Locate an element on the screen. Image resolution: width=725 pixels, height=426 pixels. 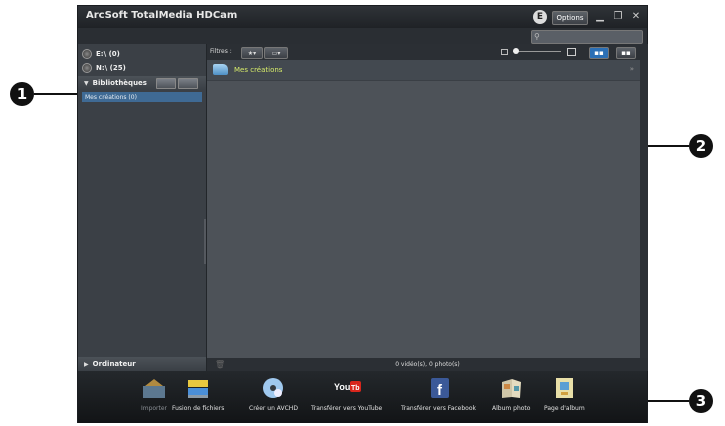
drive-n: N:\ (25) is located at coordinates (104, 68).